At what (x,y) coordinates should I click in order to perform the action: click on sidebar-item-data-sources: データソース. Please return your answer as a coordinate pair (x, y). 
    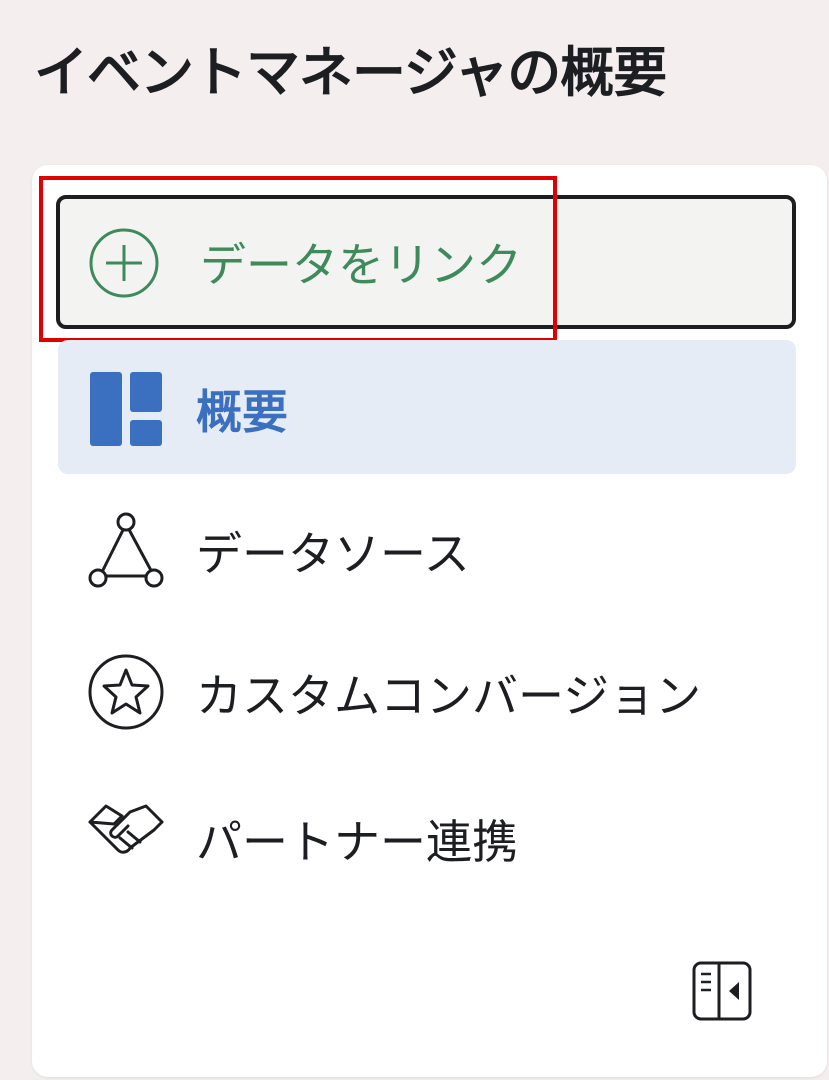
    Looking at the image, I should click on (427, 549).